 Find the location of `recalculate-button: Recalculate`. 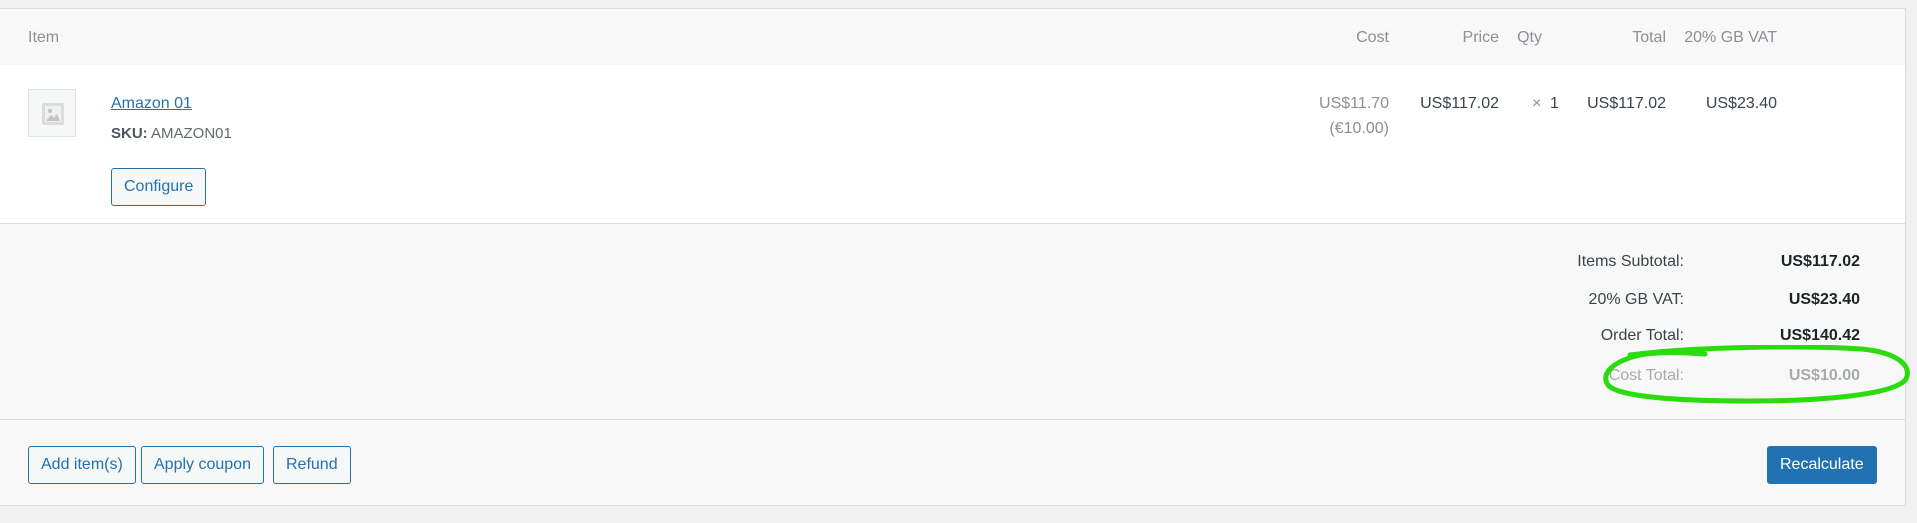

recalculate-button: Recalculate is located at coordinates (1822, 465).